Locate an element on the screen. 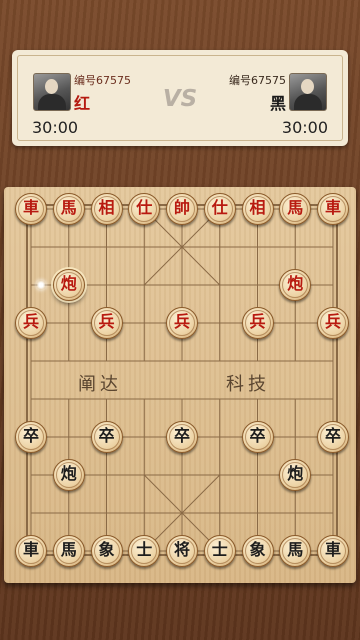 This screenshot has height=640, width=360. black-player-avatar is located at coordinates (308, 92).